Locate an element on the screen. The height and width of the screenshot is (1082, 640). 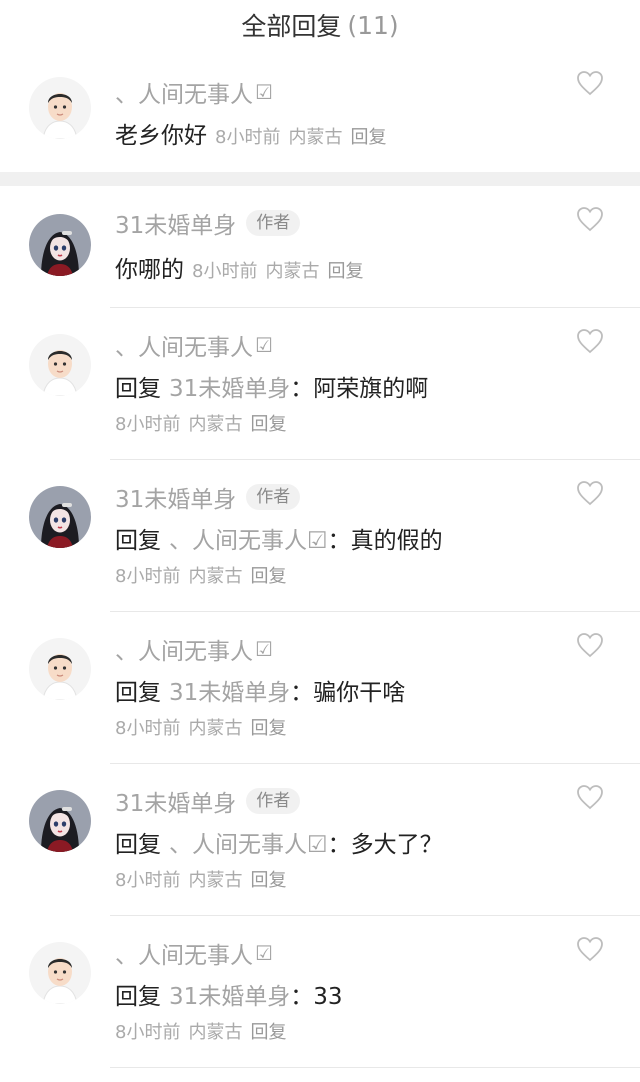
reply-count: (11) is located at coordinates (373, 25).